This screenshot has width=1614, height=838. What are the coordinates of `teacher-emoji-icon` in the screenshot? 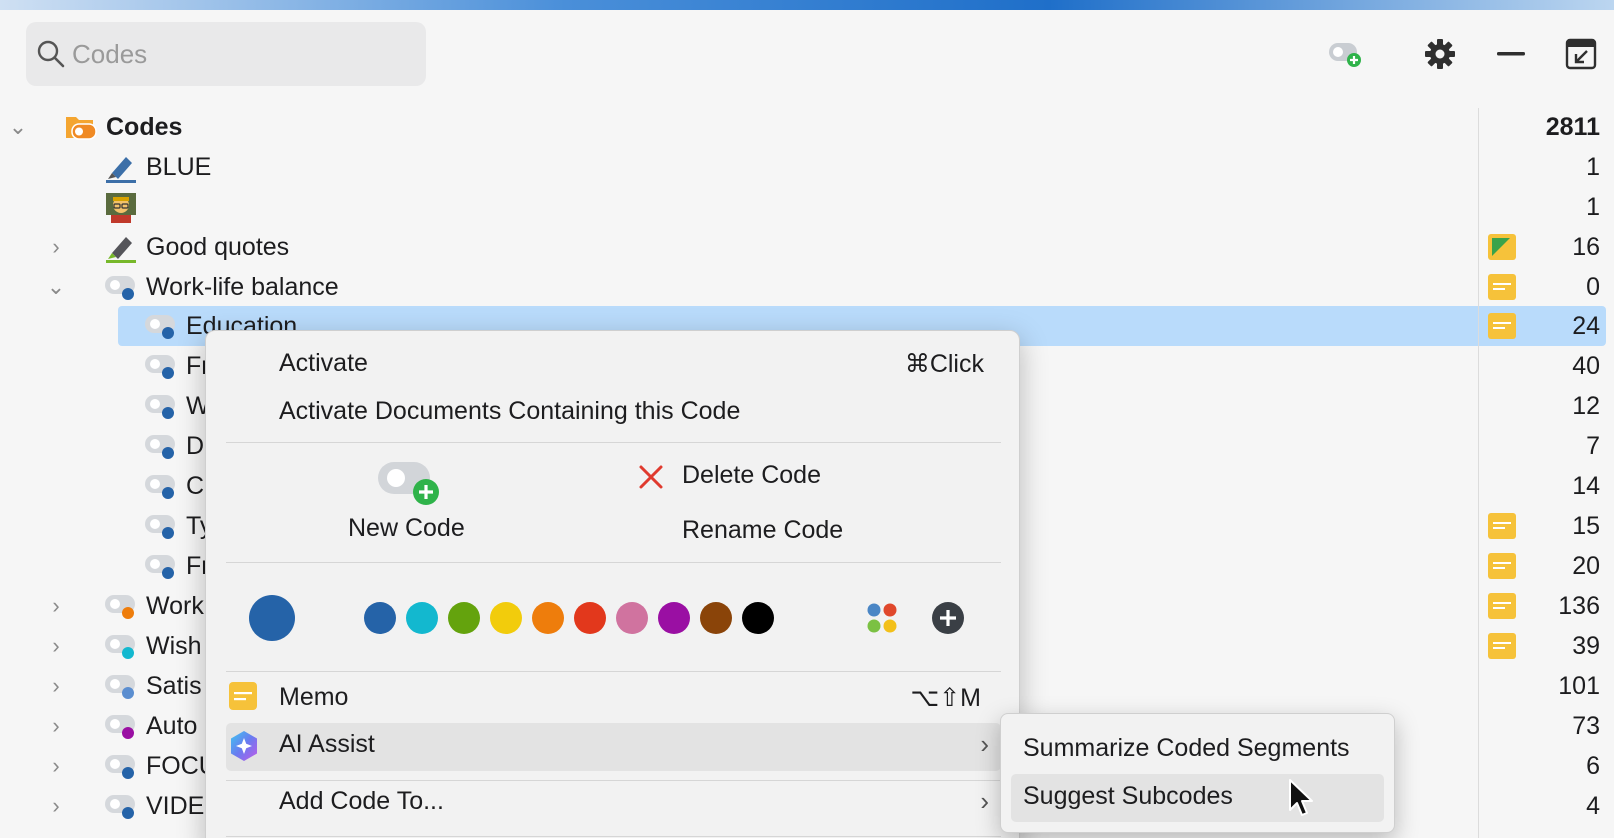 It's located at (121, 208).